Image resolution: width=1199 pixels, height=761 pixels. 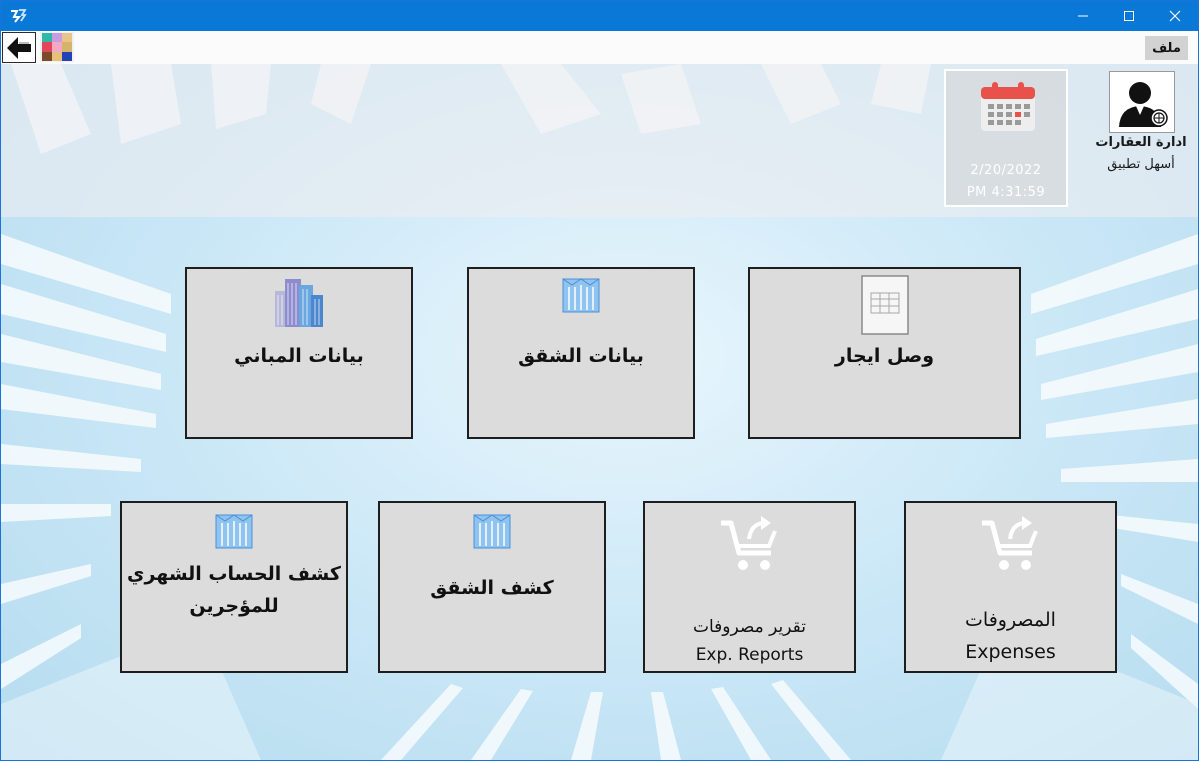 I want to click on close-button, so click(x=1175, y=16).